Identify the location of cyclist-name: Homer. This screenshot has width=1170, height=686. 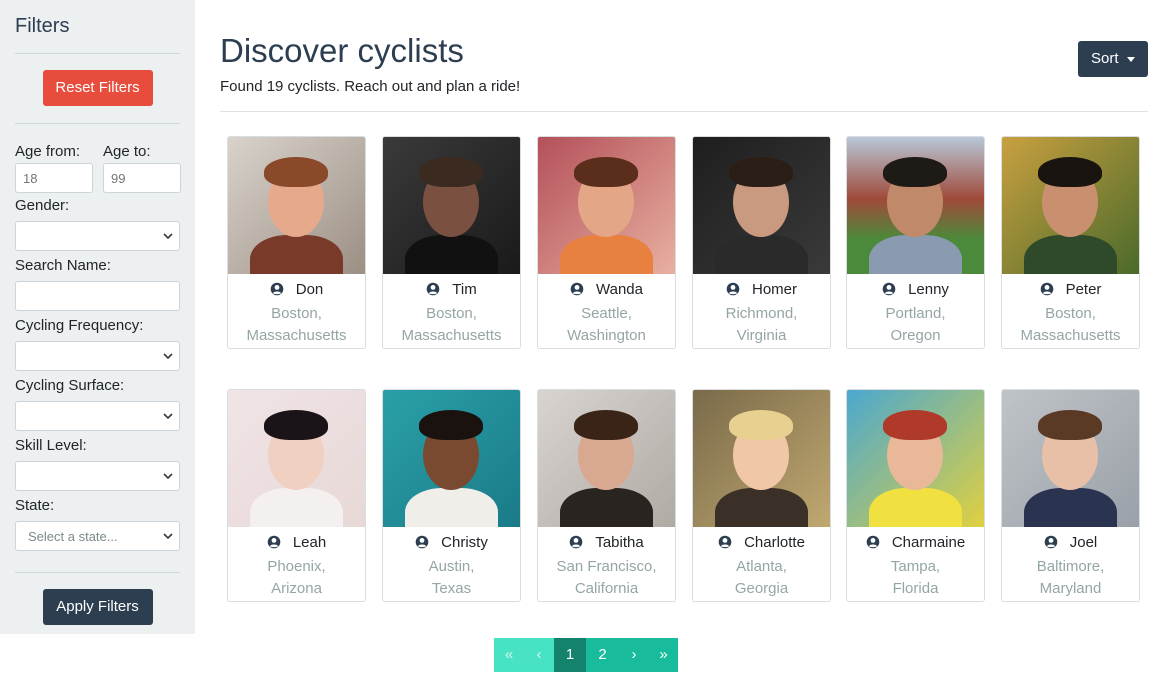
(774, 289).